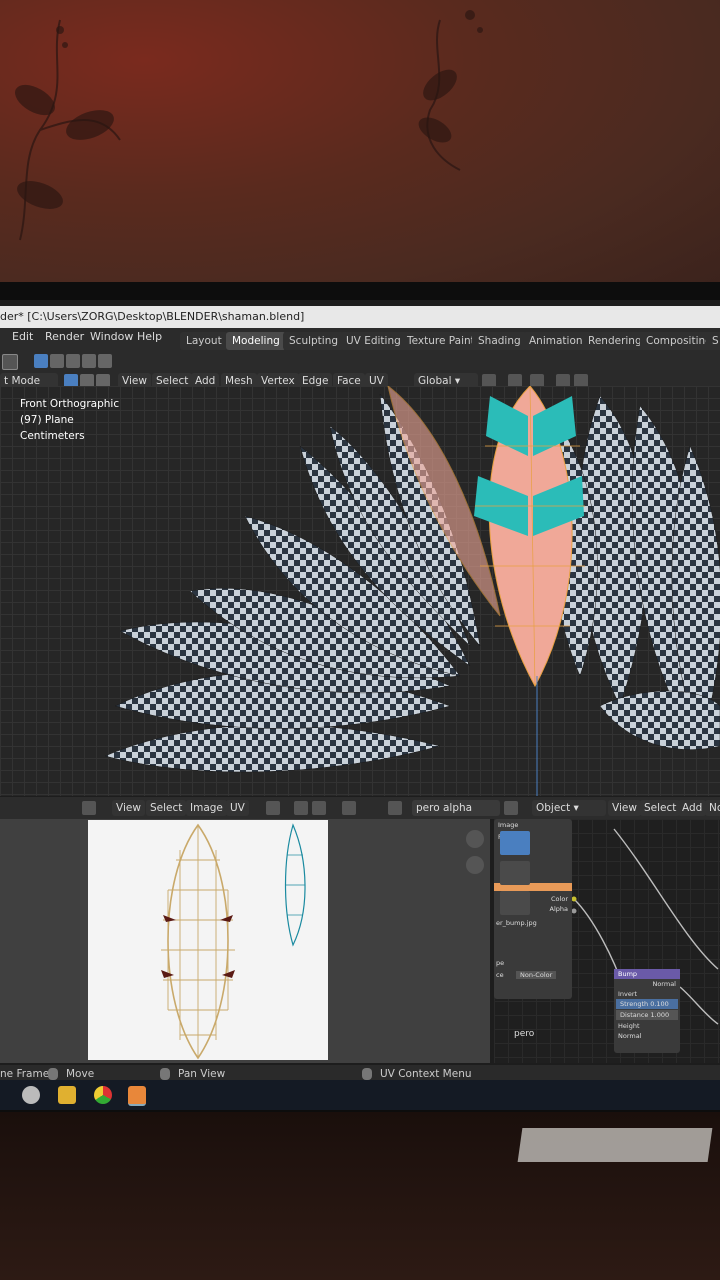  What do you see at coordinates (204, 341) in the screenshot?
I see `tab-layout: Layout` at bounding box center [204, 341].